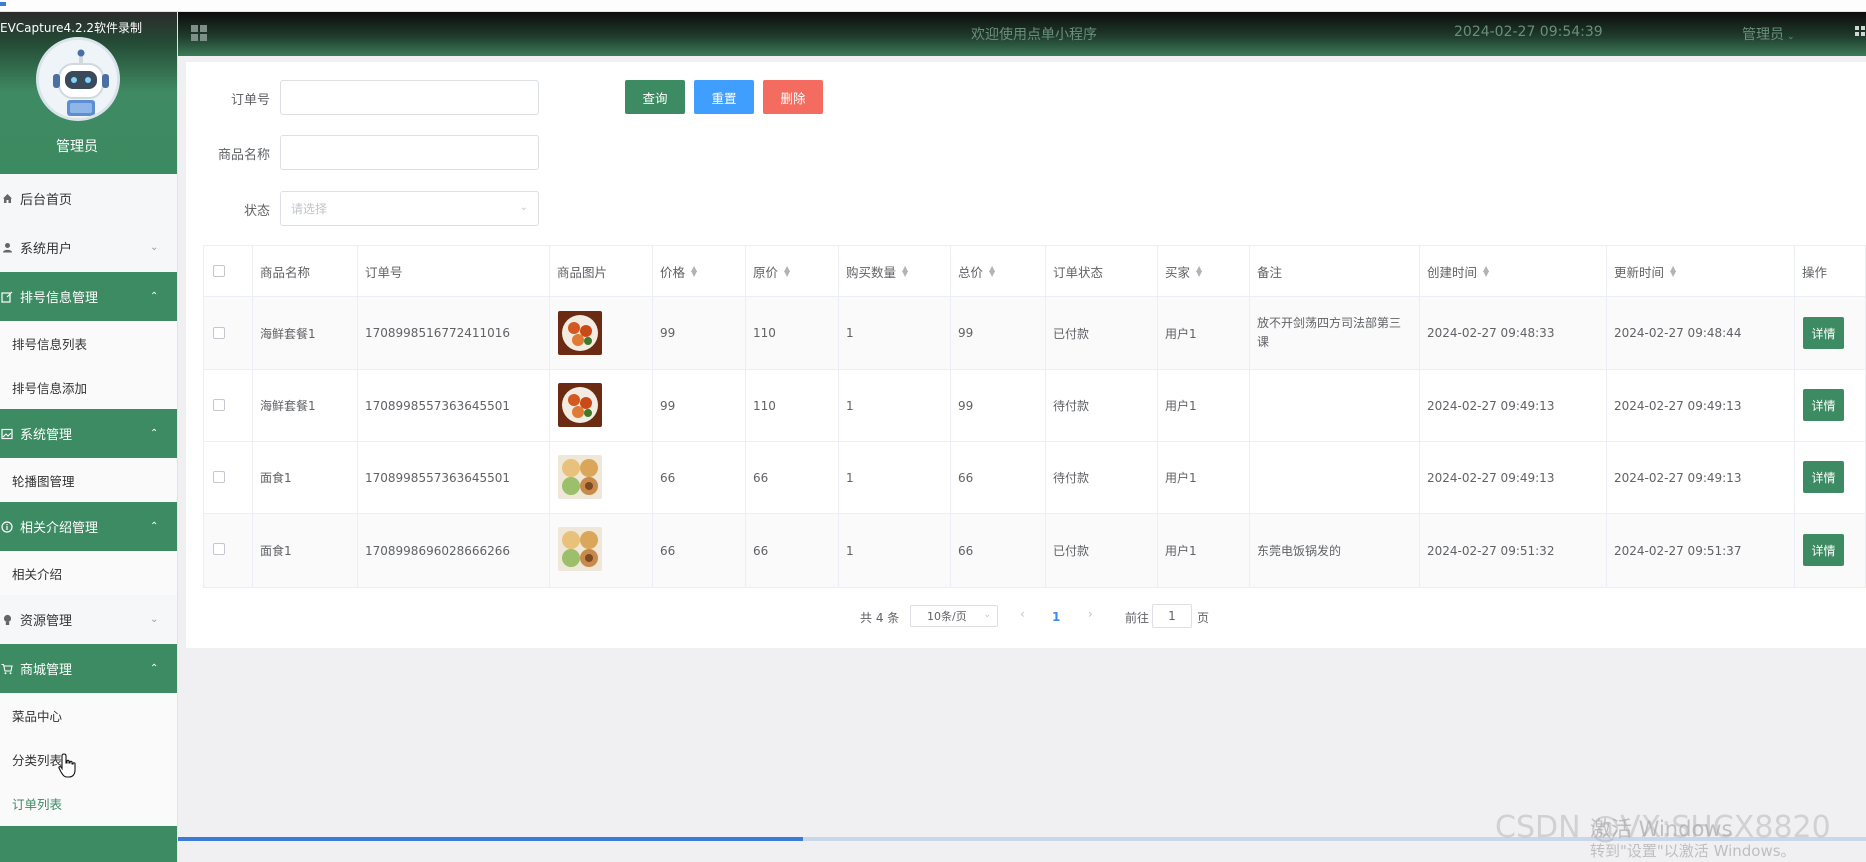  Describe the element at coordinates (793, 97) in the screenshot. I see `delete-button: 删除` at that location.